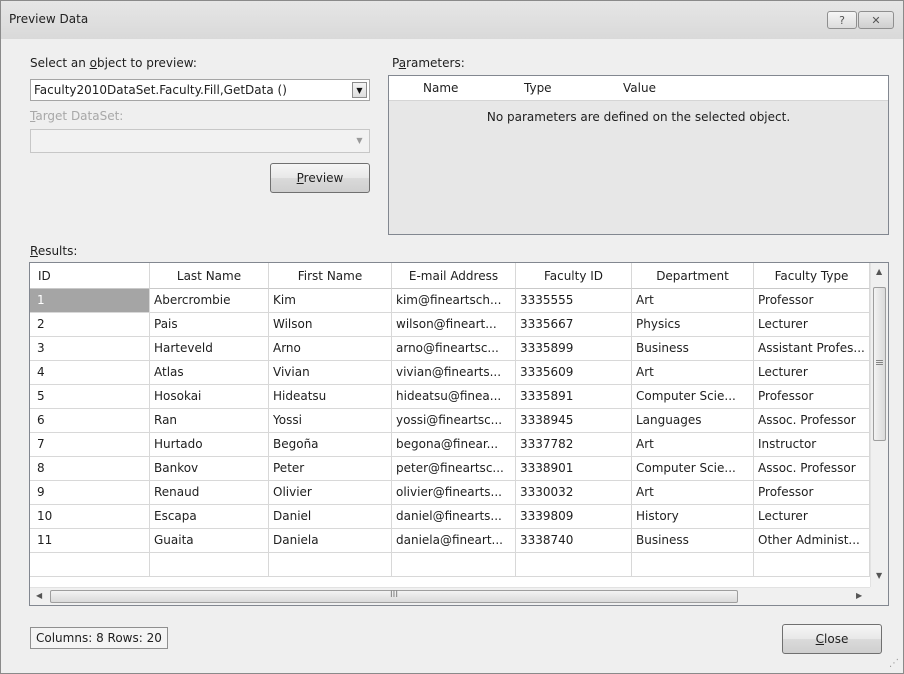 The height and width of the screenshot is (674, 904). I want to click on results-col-header: E-mail Address, so click(454, 276).